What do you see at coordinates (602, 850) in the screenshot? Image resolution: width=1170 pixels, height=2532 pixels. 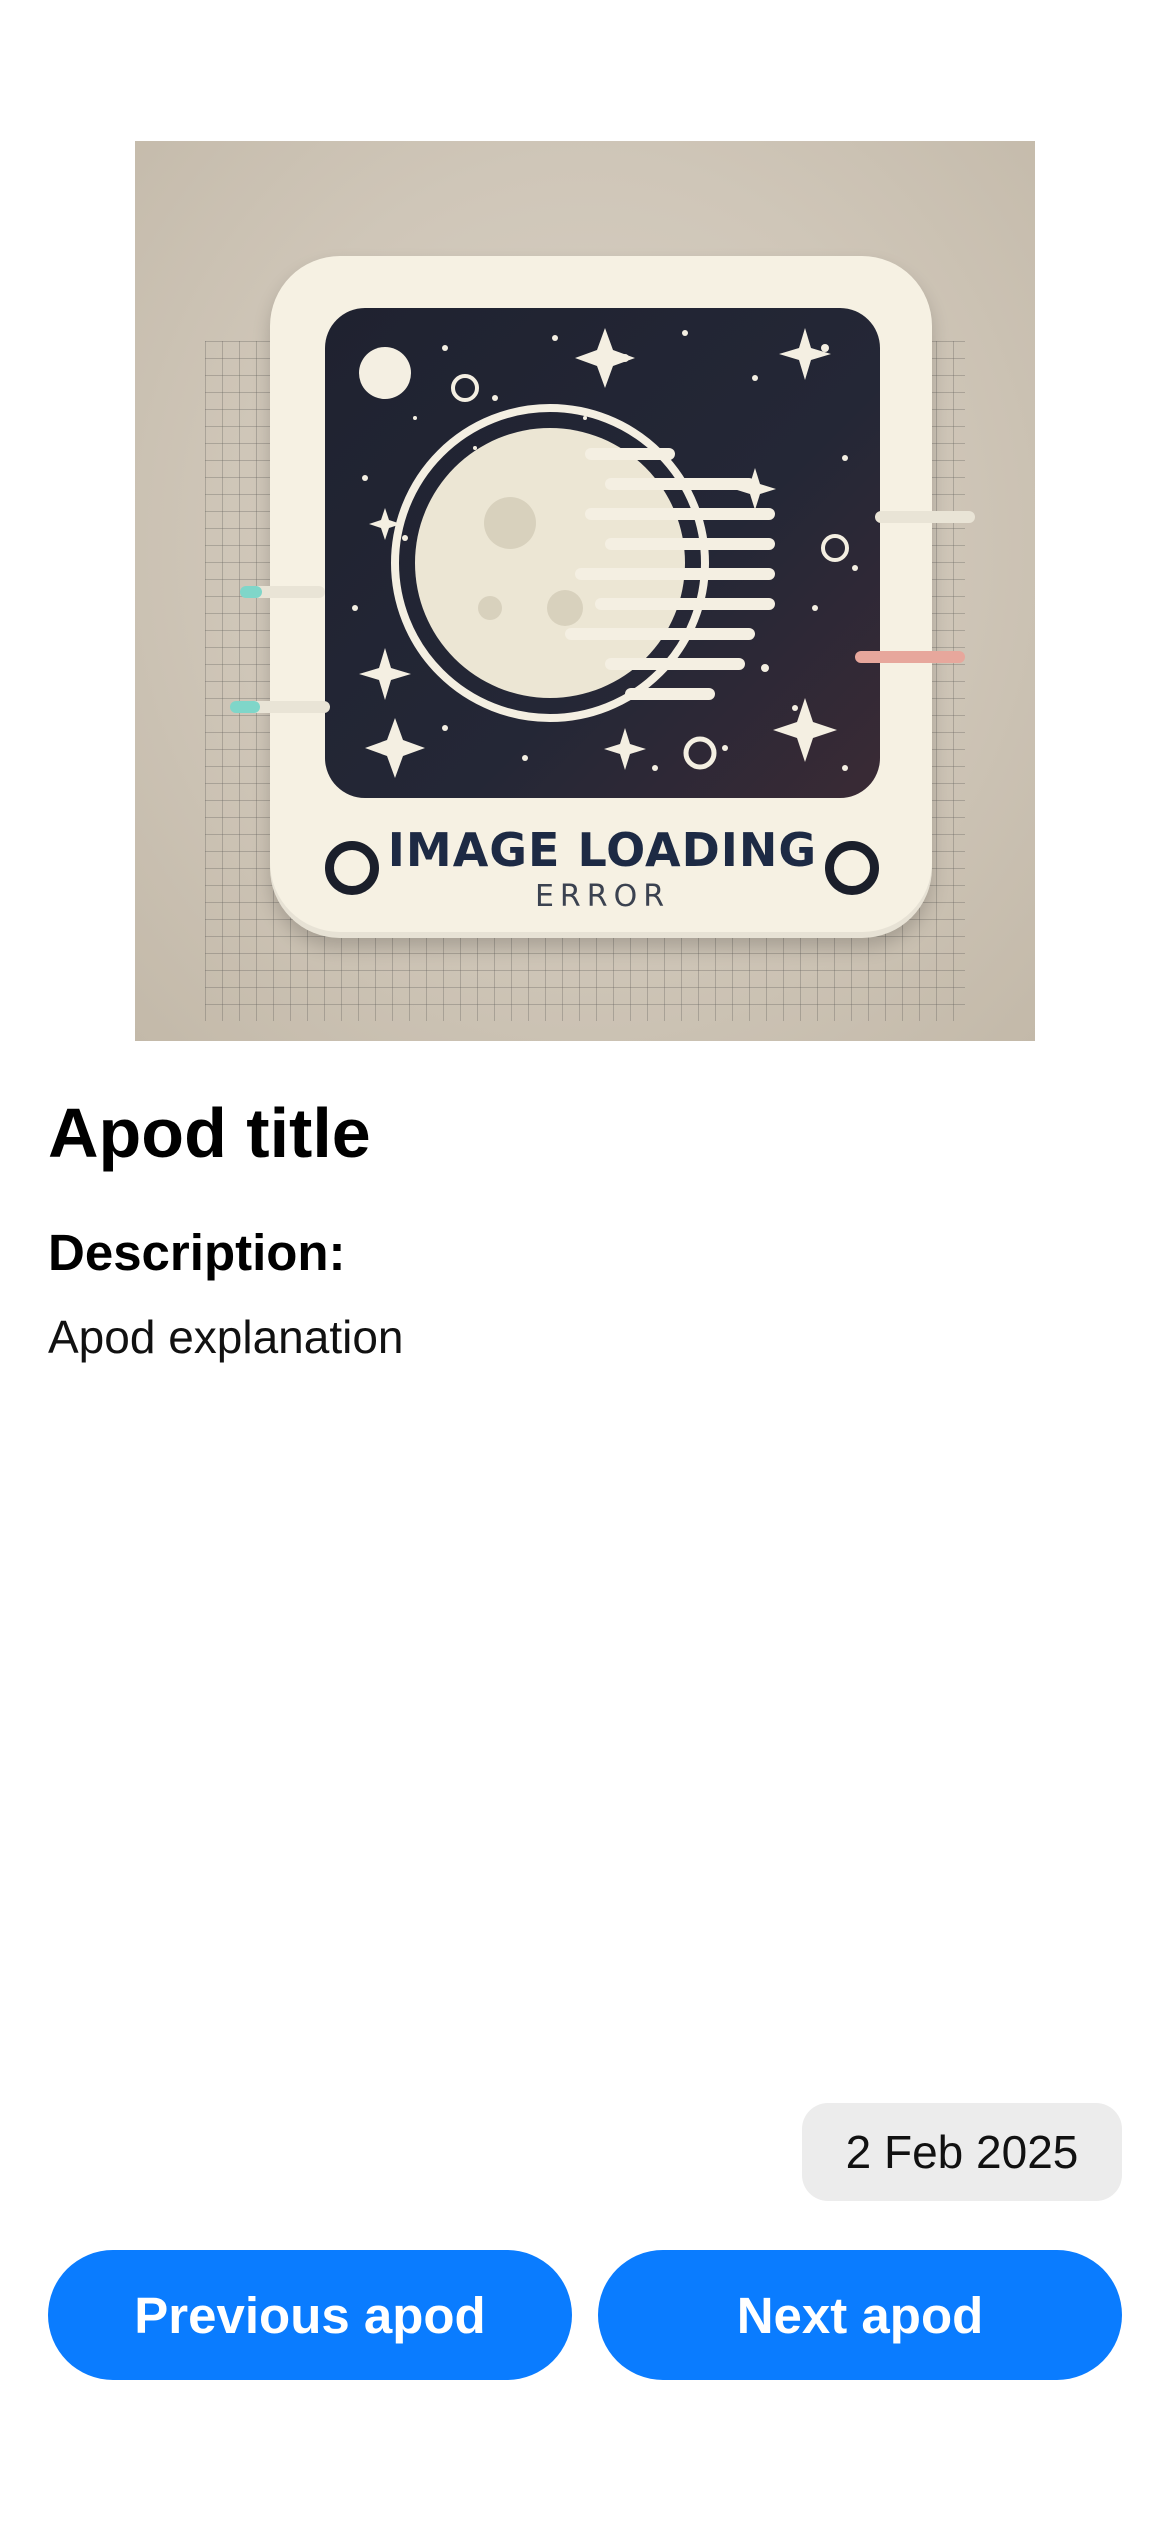 I see `image-error-caption-main: IMAGE LOADING` at bounding box center [602, 850].